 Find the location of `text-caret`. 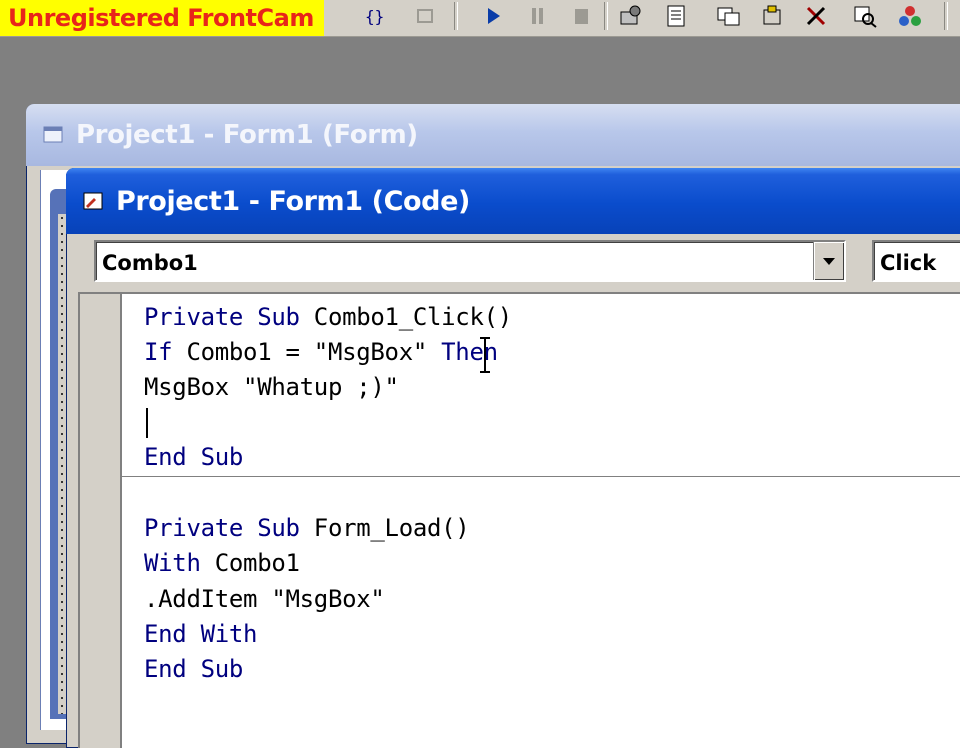

text-caret is located at coordinates (147, 423).